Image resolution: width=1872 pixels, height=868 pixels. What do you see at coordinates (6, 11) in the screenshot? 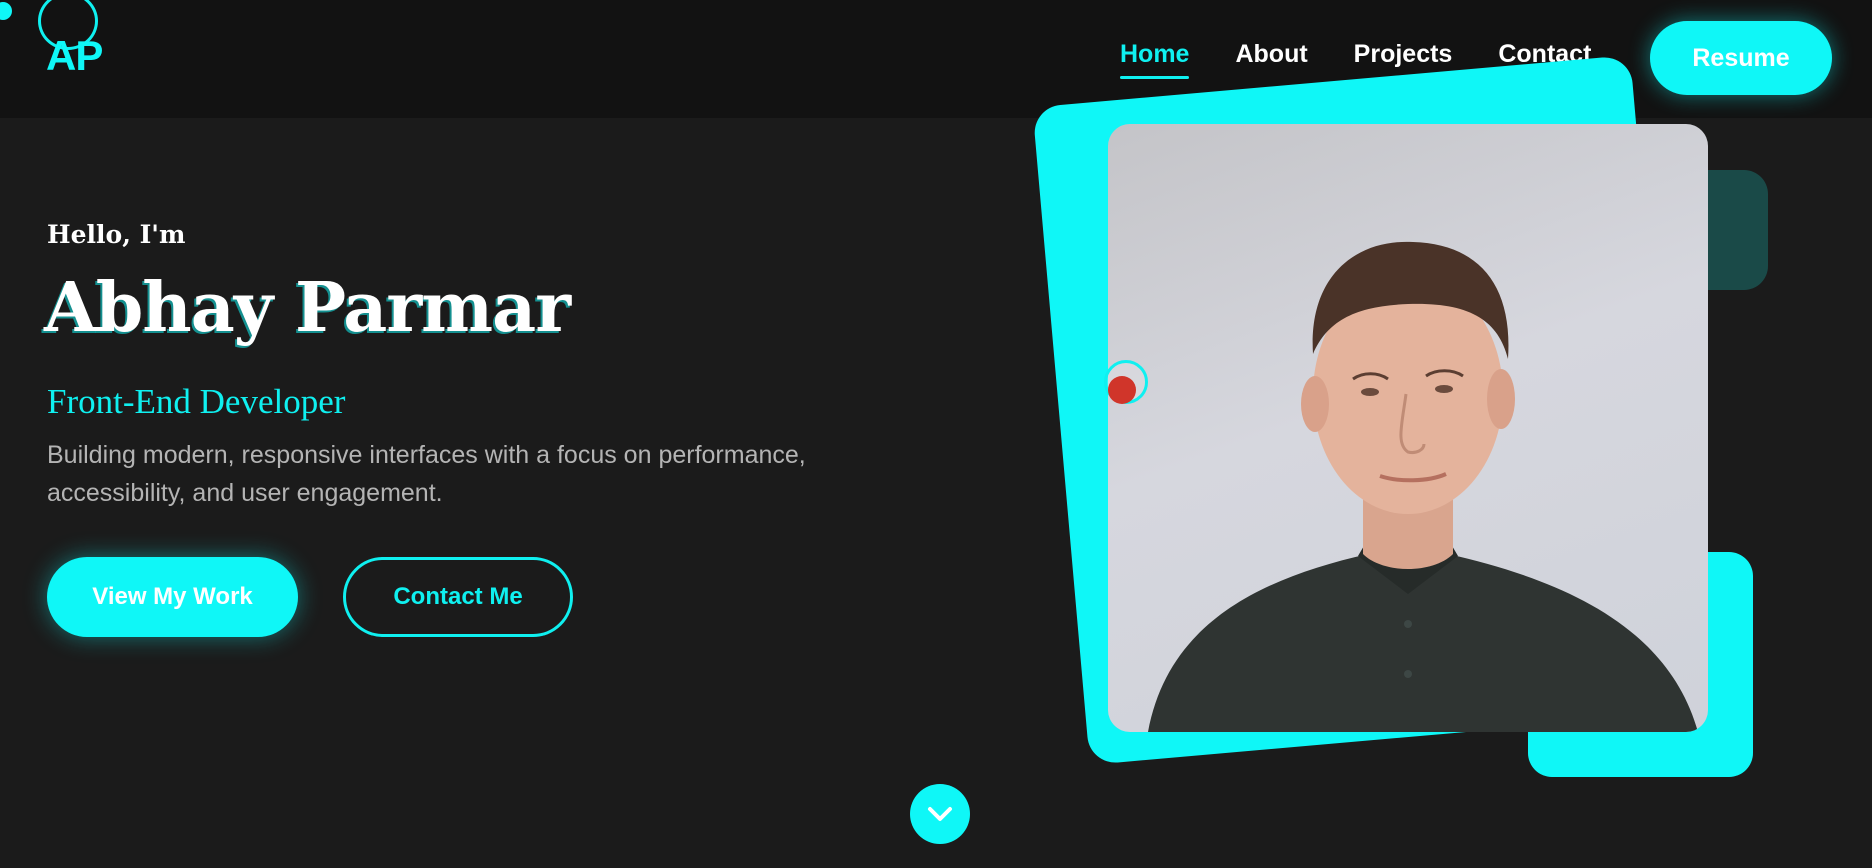
I see `logo-dot-decoration` at bounding box center [6, 11].